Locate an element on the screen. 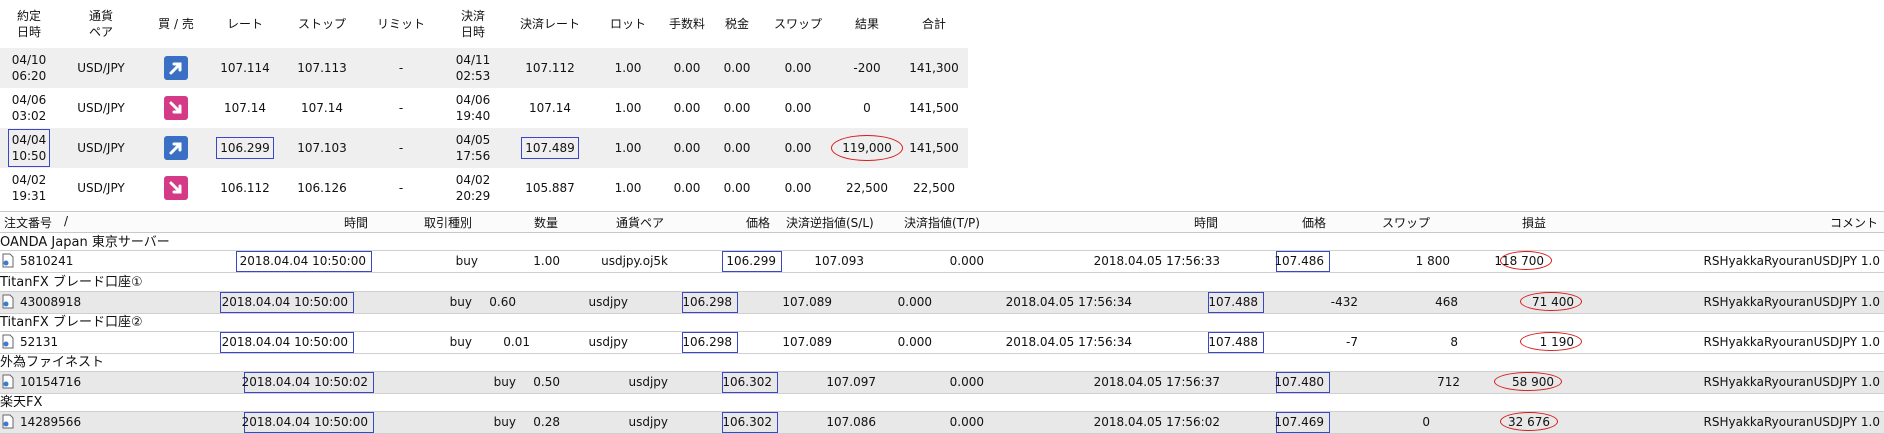 Image resolution: width=1884 pixels, height=434 pixels. top-col-swap: スワップ is located at coordinates (798, 24).